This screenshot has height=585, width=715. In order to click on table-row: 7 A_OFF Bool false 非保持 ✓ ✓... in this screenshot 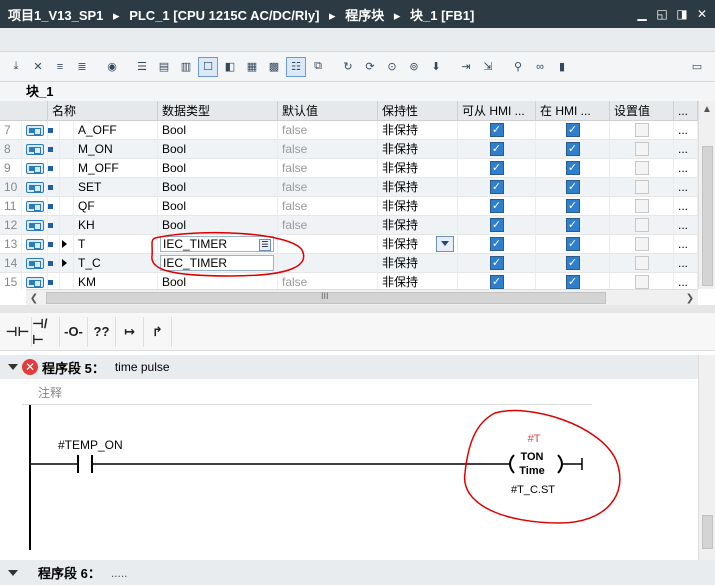, I will do `click(349, 130)`.